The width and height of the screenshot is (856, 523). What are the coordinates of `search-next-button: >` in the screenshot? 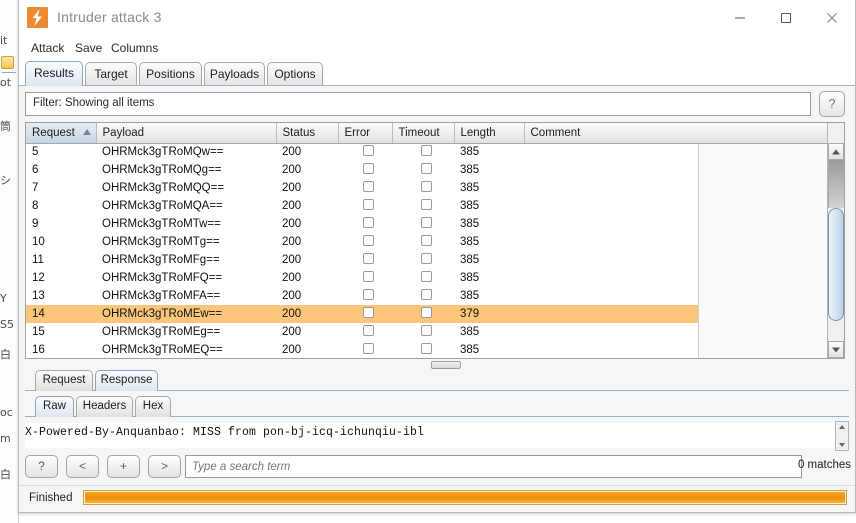 It's located at (164, 466).